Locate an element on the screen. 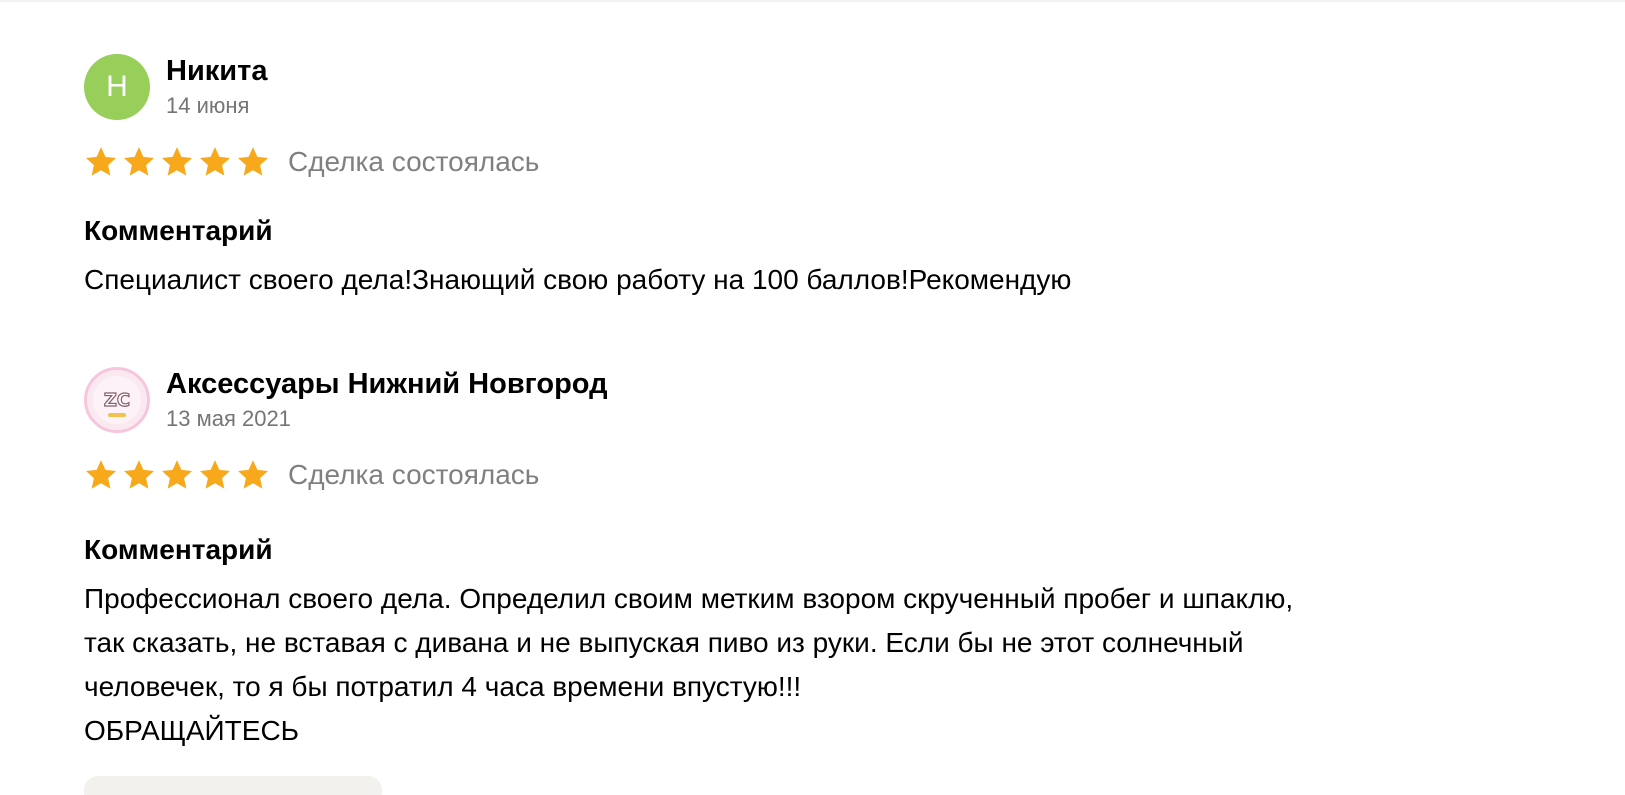 This screenshot has width=1625, height=795. show-more-button is located at coordinates (233, 785).